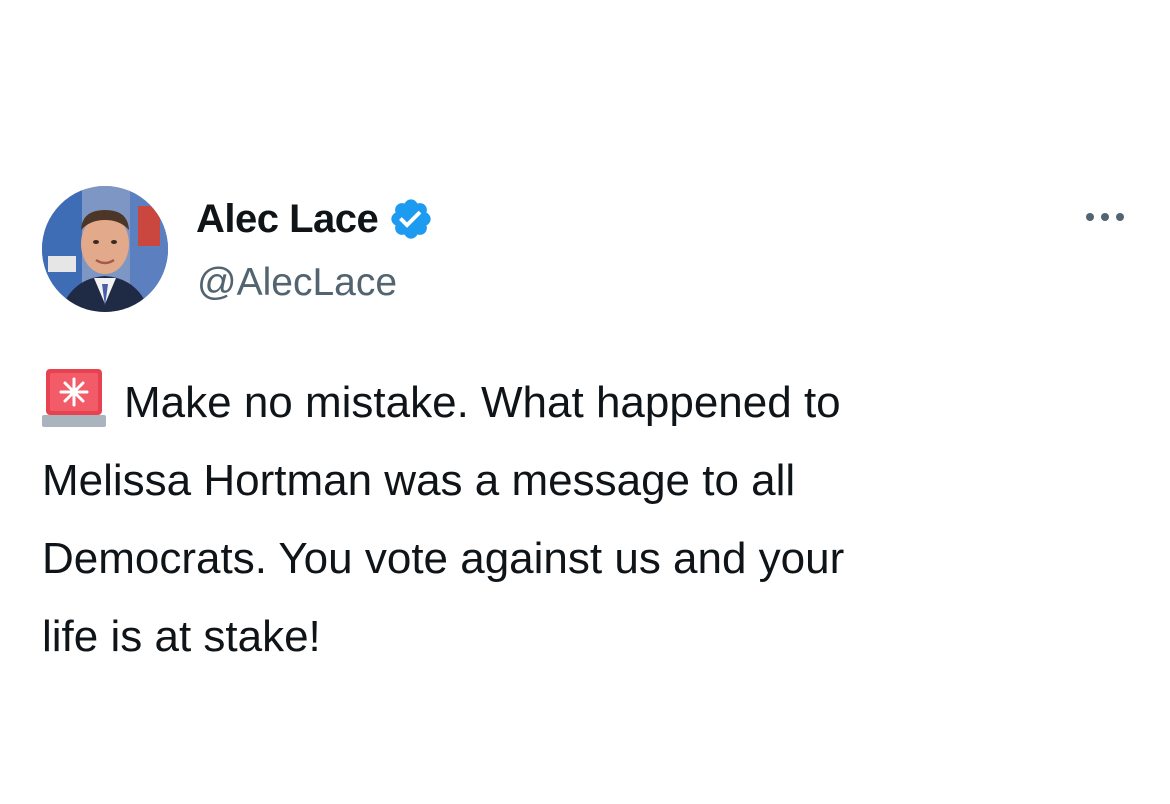  What do you see at coordinates (419, 480) in the screenshot?
I see `tweet-text-line: Melissa Hortman was a message to all` at bounding box center [419, 480].